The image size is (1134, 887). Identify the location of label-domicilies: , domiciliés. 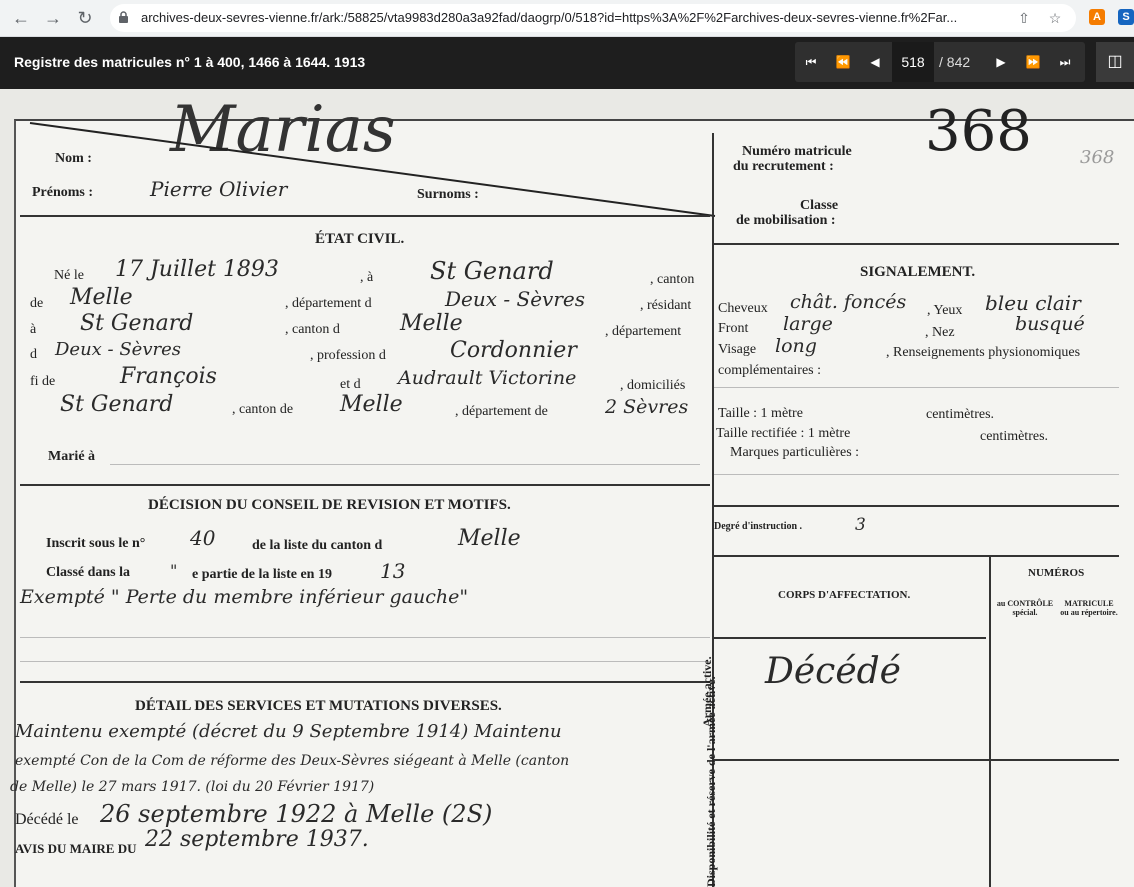
(653, 385).